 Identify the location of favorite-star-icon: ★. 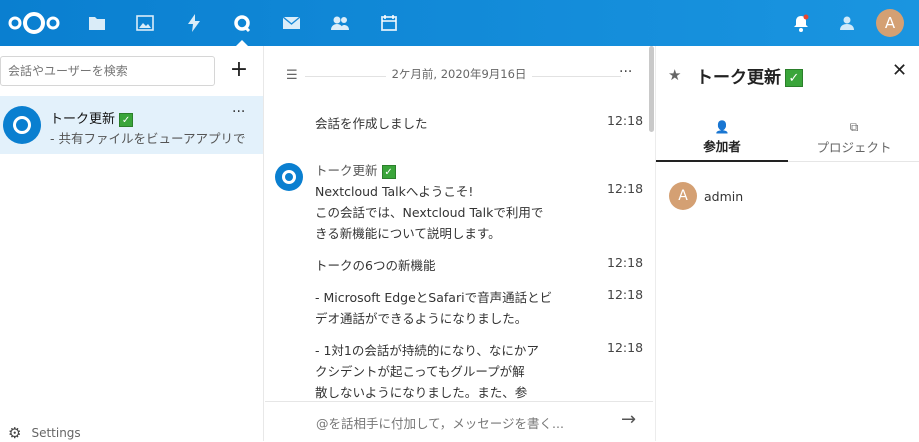
(674, 75).